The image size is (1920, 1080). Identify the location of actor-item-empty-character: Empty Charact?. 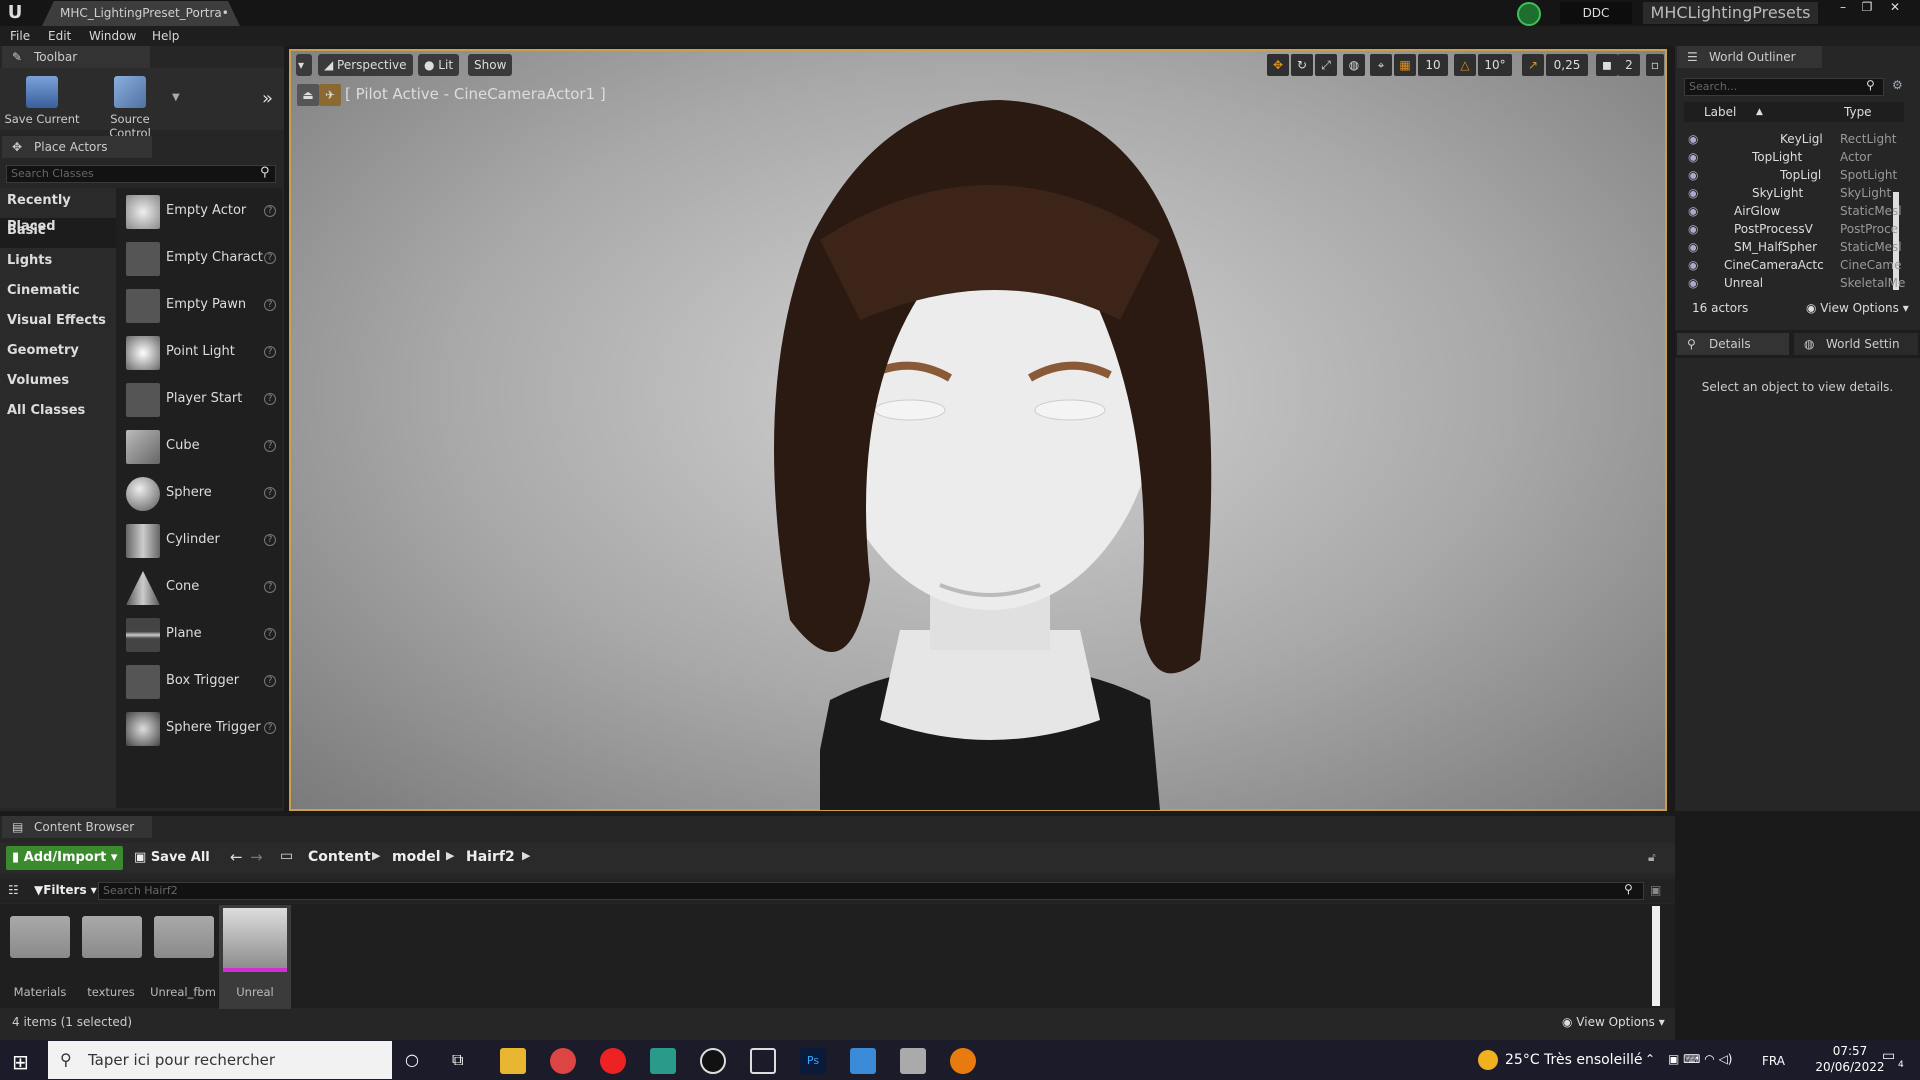
(199, 258).